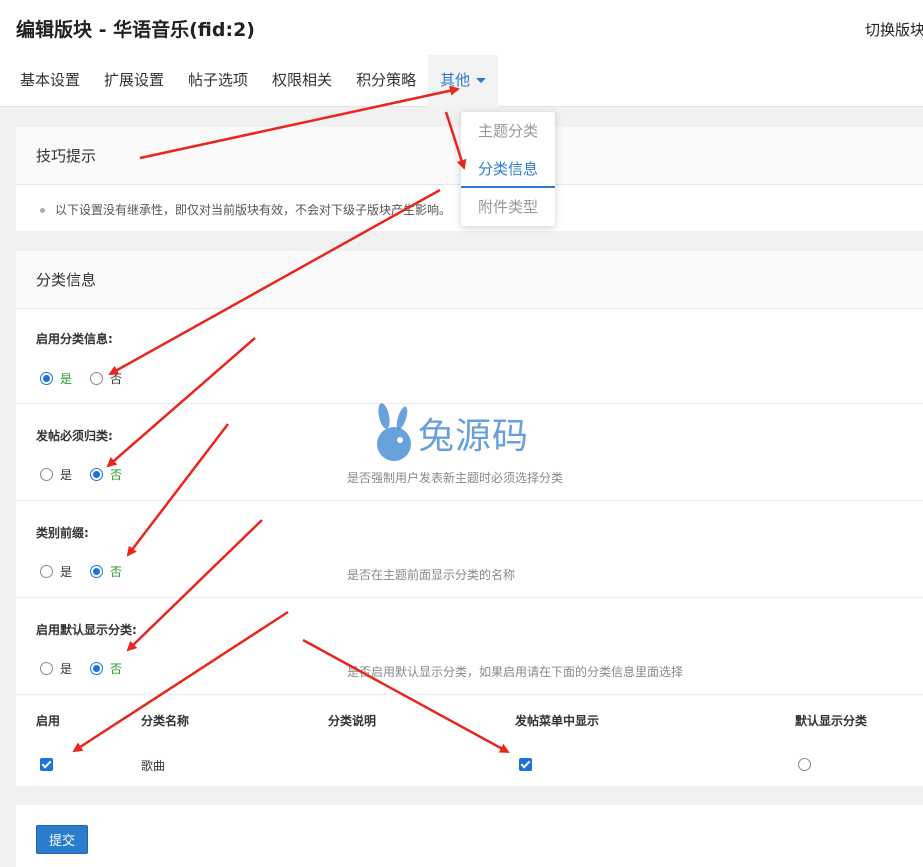 This screenshot has width=923, height=867. What do you see at coordinates (46, 668) in the screenshot?
I see `radio-default-sort-yes` at bounding box center [46, 668].